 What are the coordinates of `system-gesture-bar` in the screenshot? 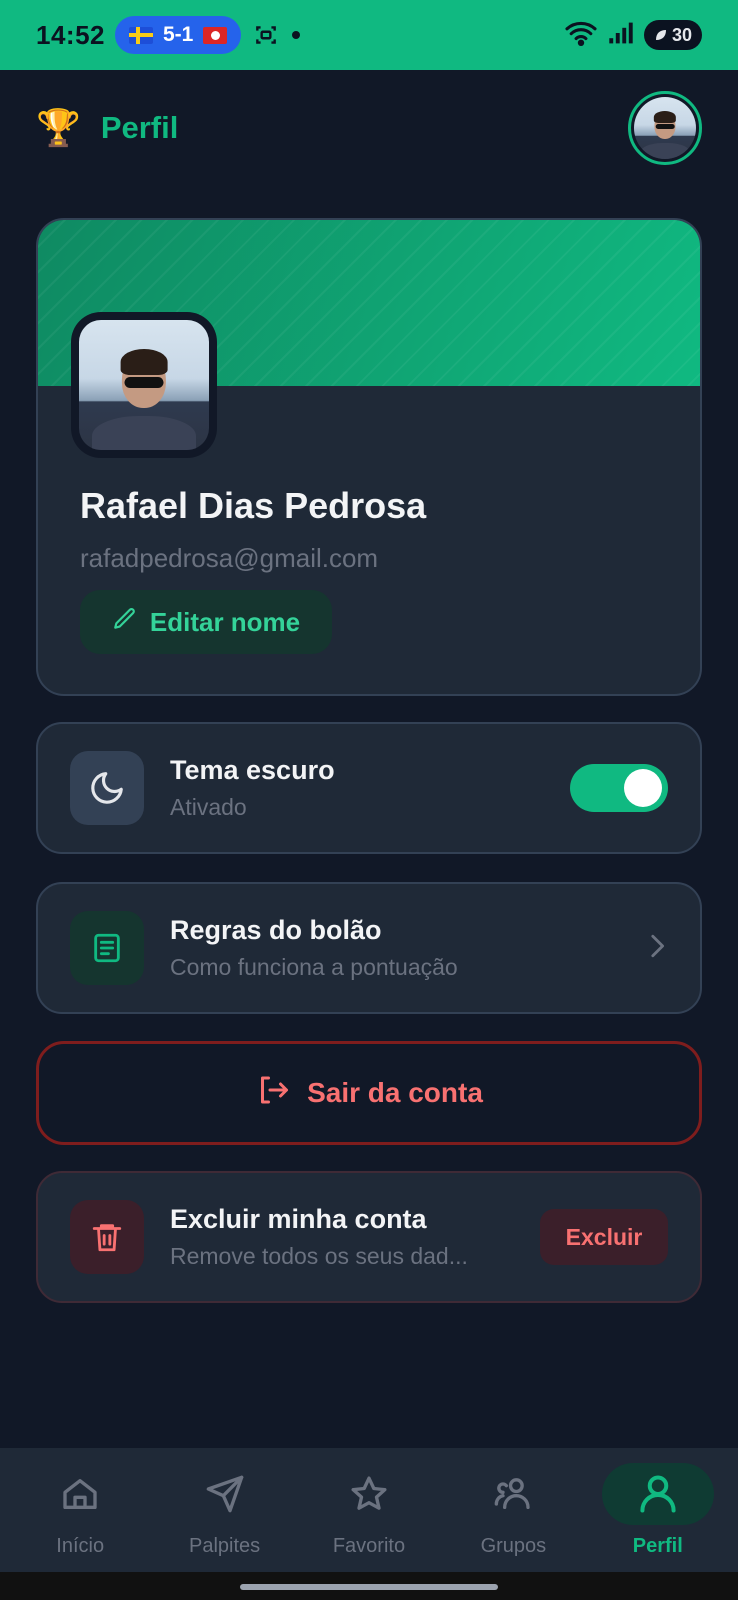 It's located at (369, 1586).